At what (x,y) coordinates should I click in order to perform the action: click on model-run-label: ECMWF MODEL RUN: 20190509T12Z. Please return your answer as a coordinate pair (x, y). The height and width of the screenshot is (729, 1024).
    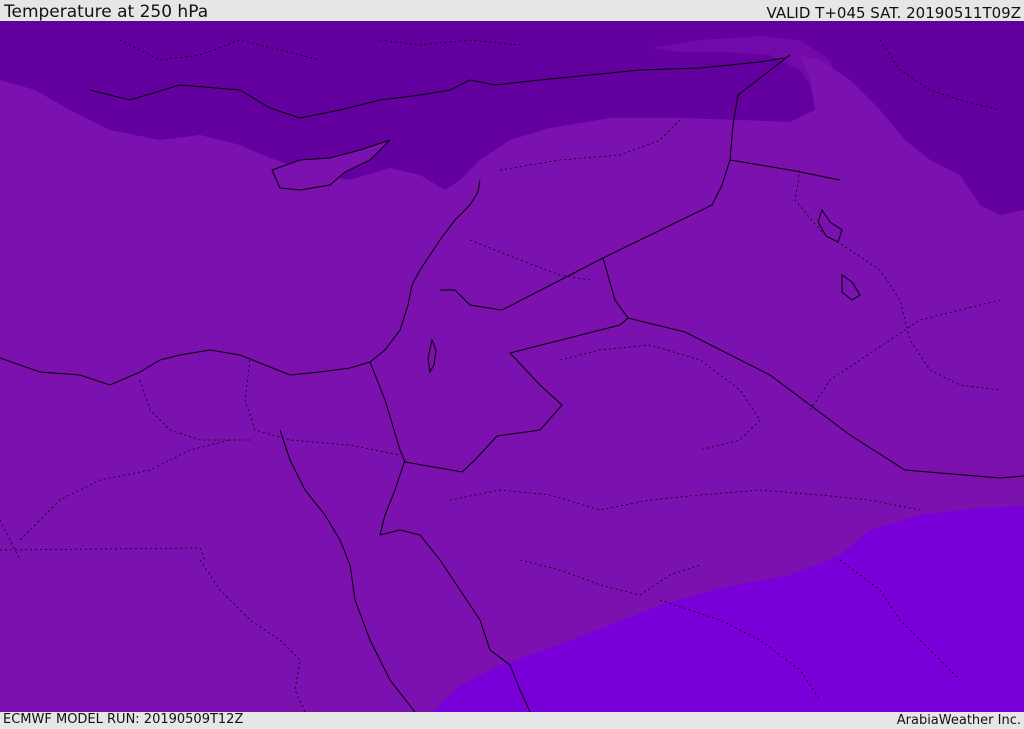
    Looking at the image, I should click on (123, 719).